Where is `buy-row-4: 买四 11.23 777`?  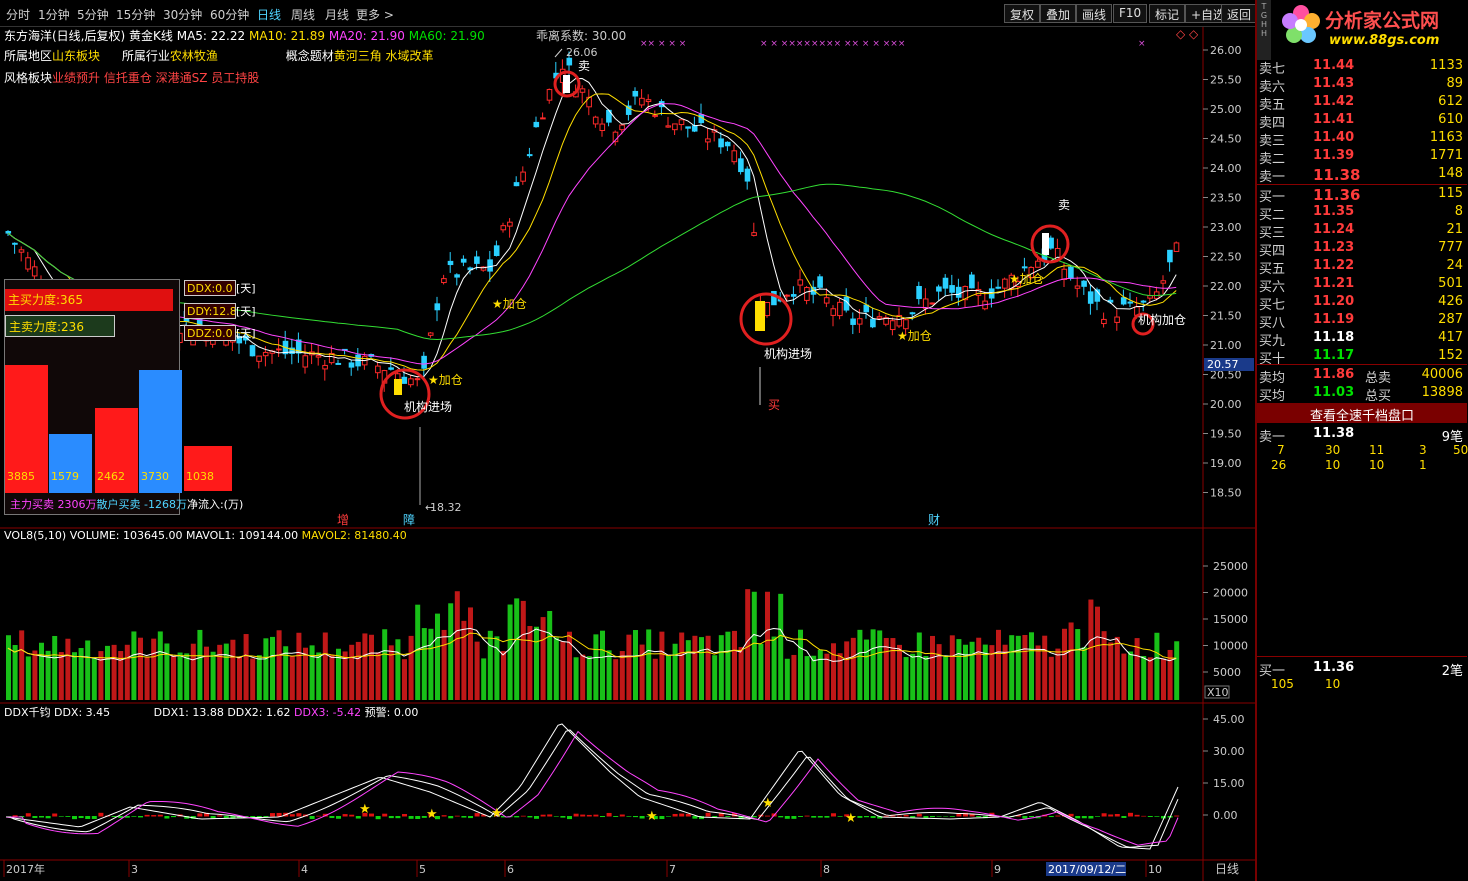
buy-row-4: 买四 11.23 777 is located at coordinates (1362, 249).